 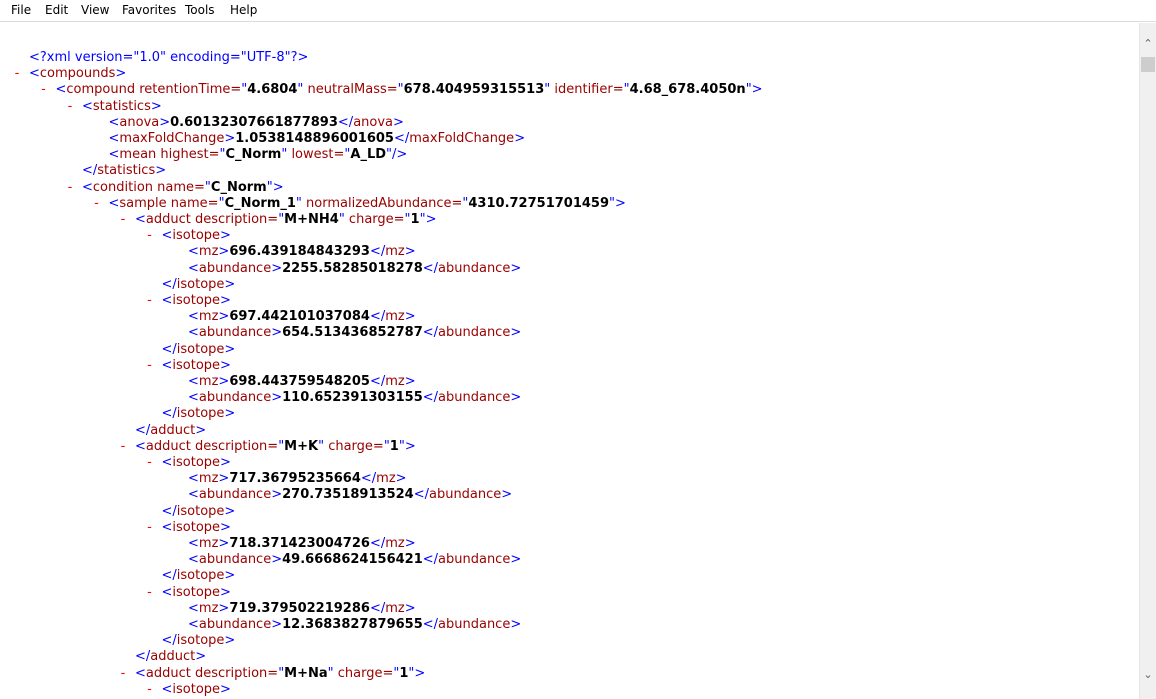 I want to click on mz-line: <mz>697.442101037084</mz>, so click(x=302, y=317).